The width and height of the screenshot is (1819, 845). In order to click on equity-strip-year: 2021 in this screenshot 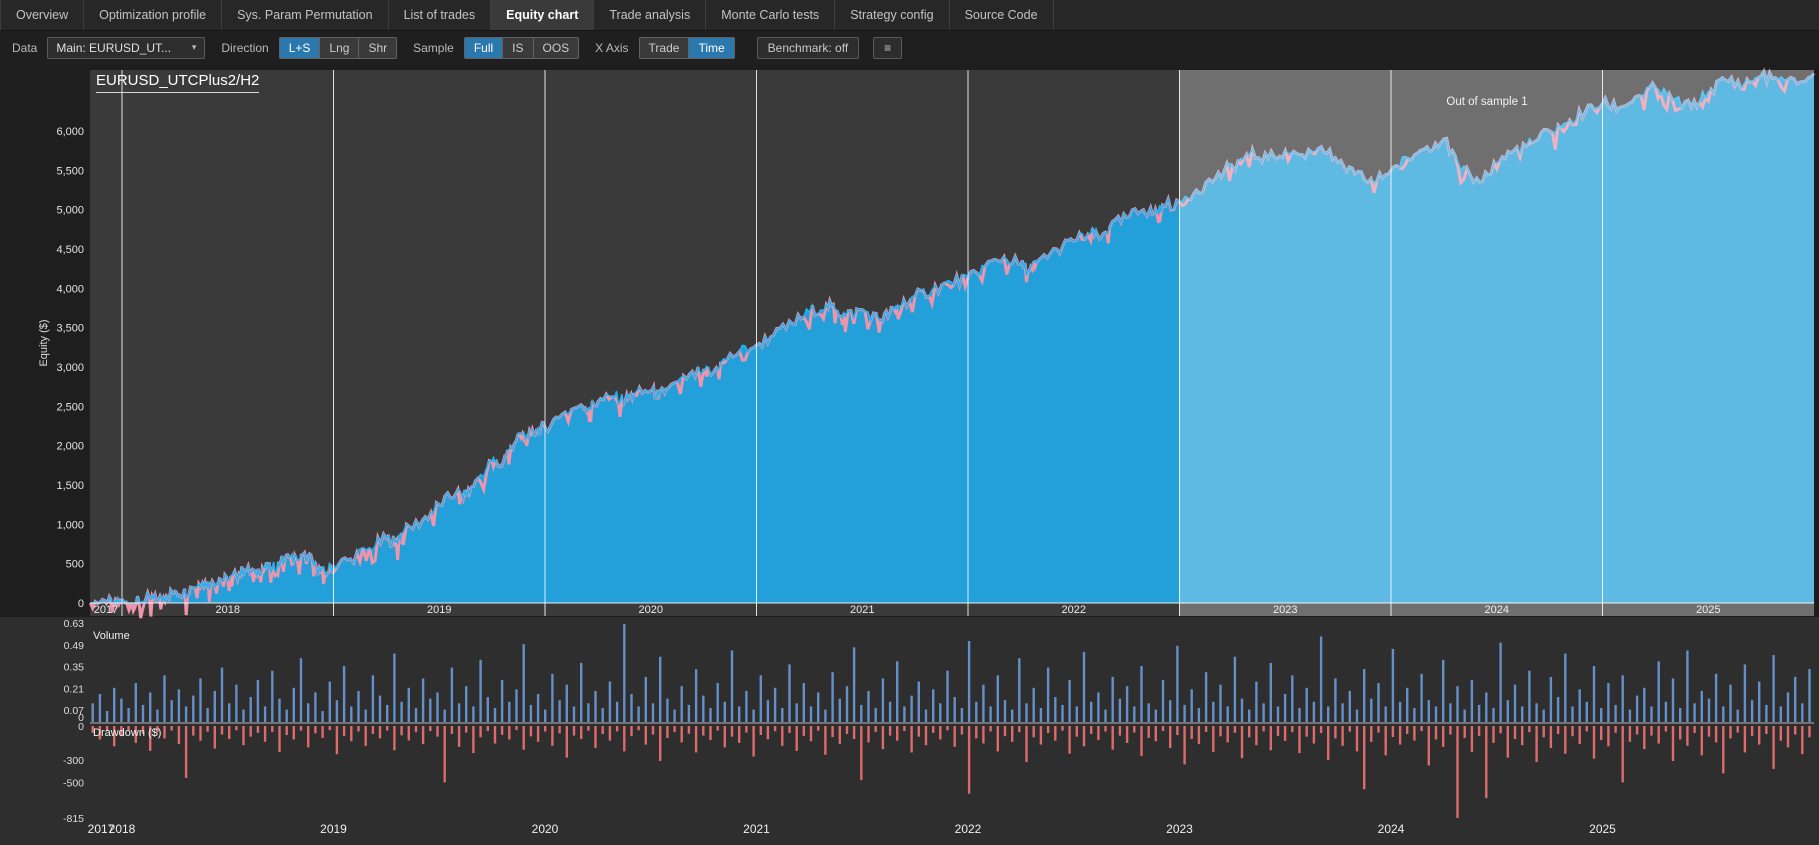, I will do `click(862, 610)`.